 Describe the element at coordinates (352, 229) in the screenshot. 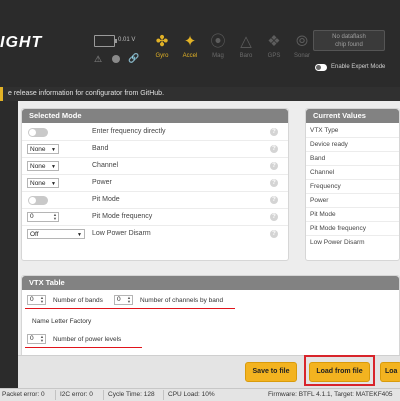

I see `current-value-row: Pit Mode frequency` at that location.